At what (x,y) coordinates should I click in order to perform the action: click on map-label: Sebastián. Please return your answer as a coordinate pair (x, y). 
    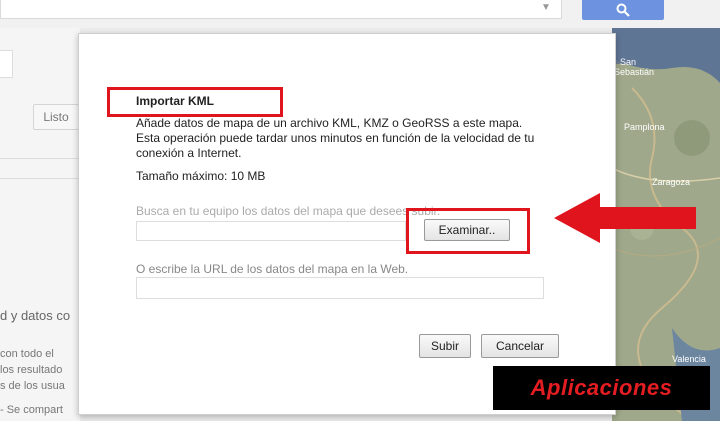
    Looking at the image, I should click on (634, 72).